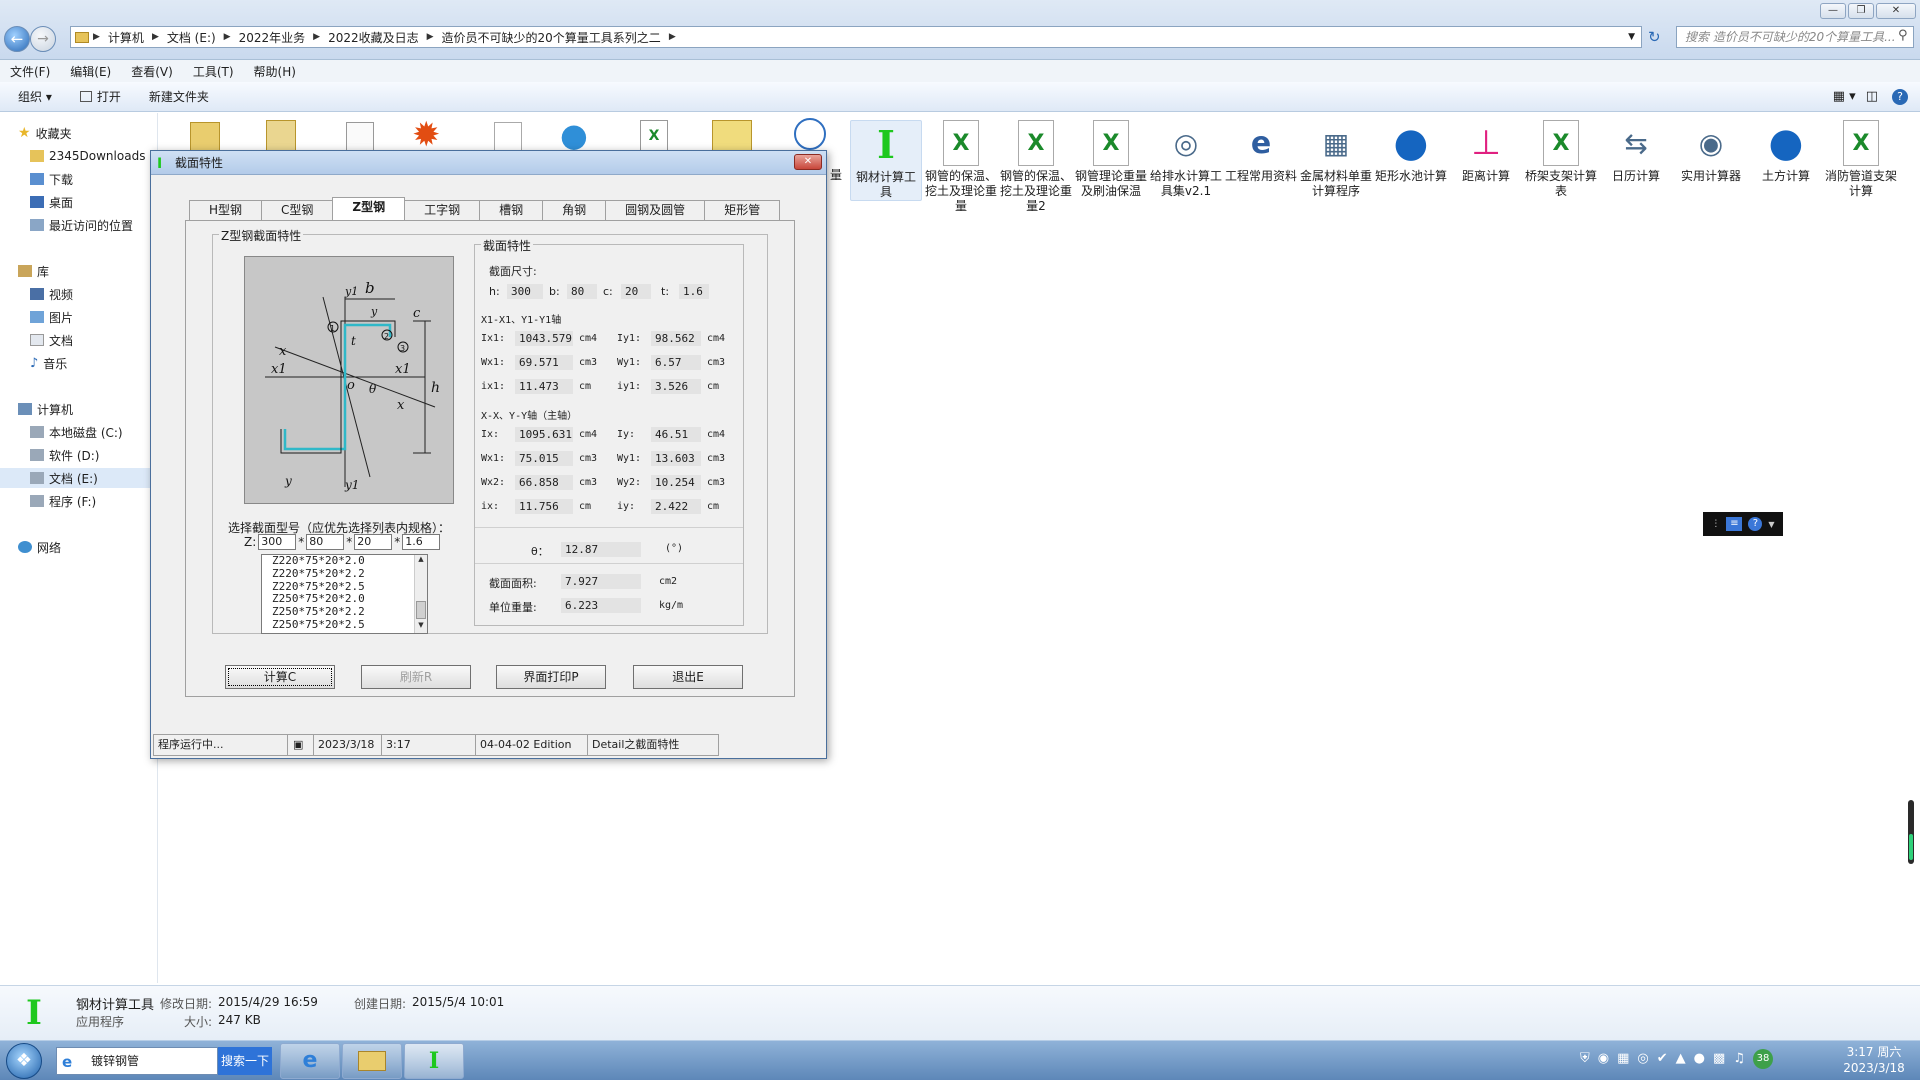 The width and height of the screenshot is (1920, 1080). I want to click on maximize-button: ❐, so click(1861, 11).